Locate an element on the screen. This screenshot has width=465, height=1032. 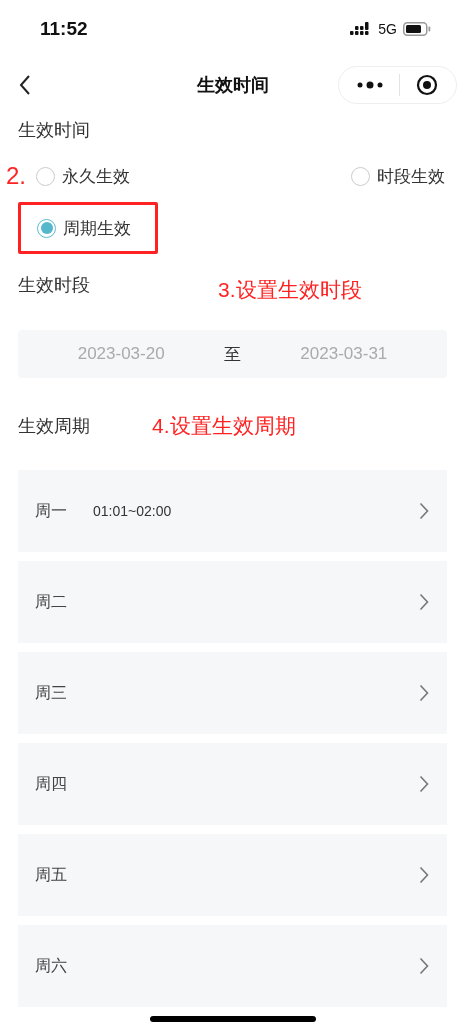
date-range-field: 2023-03-20 至 2023-03-31 is located at coordinates (232, 354).